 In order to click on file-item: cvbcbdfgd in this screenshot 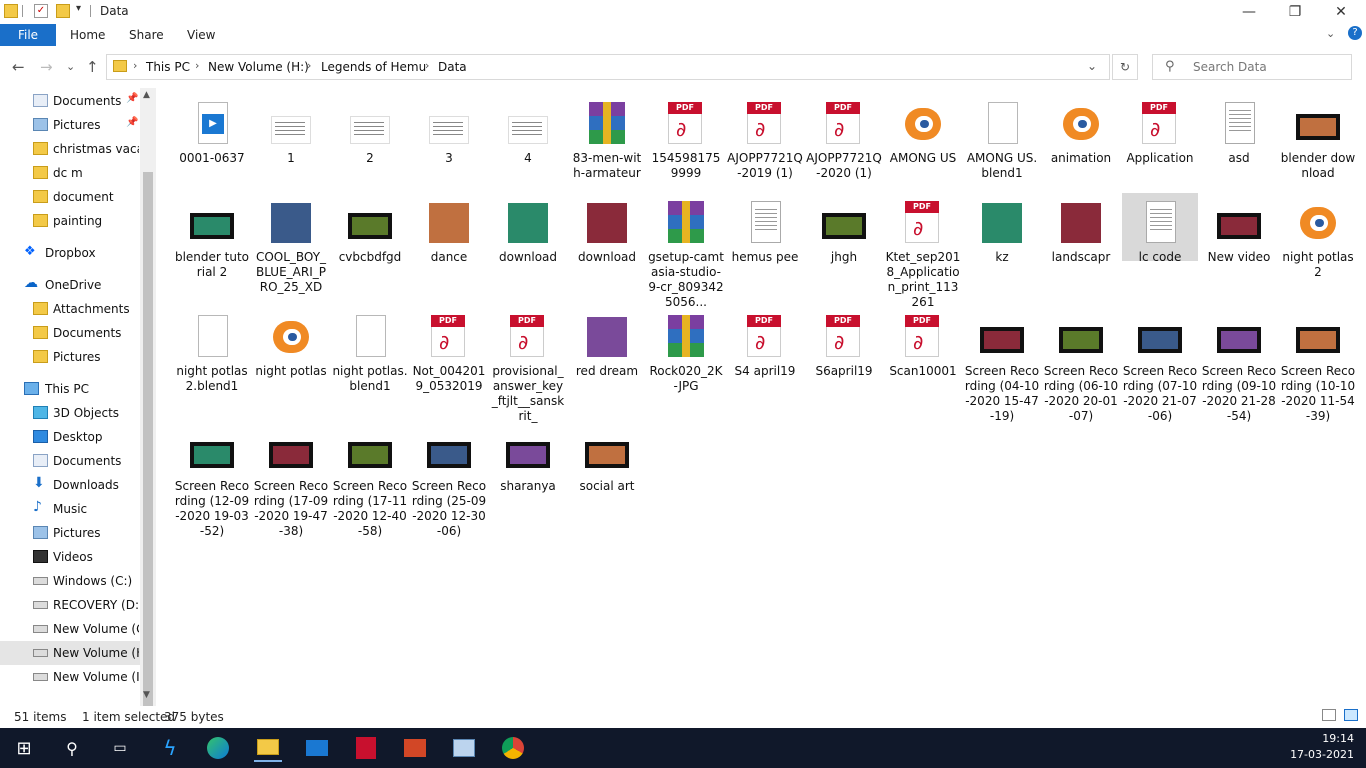, I will do `click(370, 243)`.